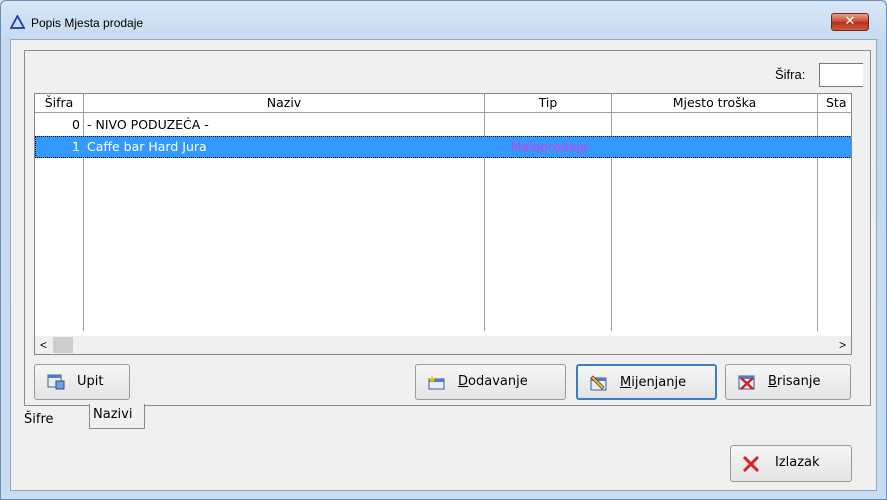  I want to click on brisanje-label: Brisanje, so click(794, 382).